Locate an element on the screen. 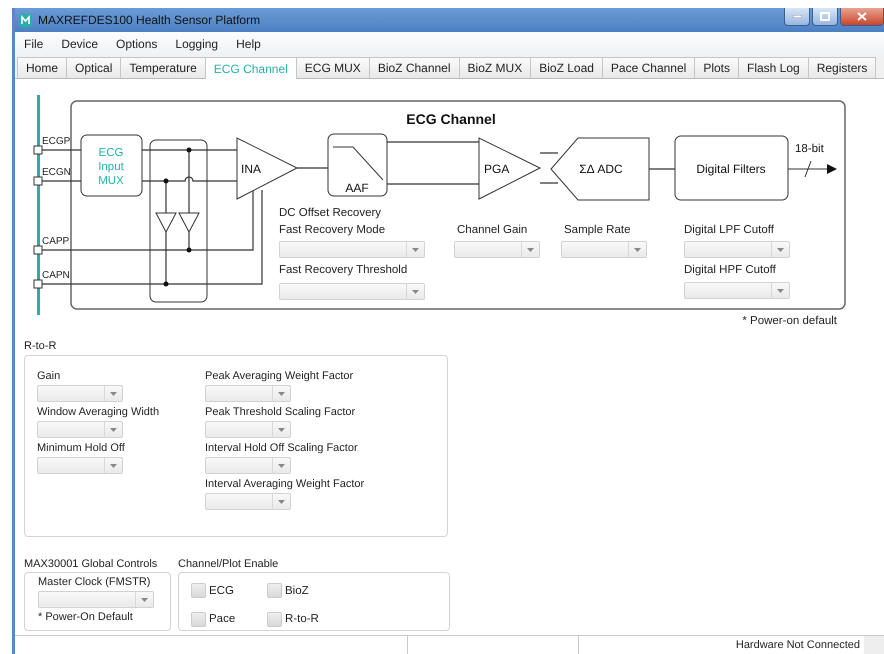 This screenshot has width=884, height=654. checkbox-label: Pace is located at coordinates (222, 619).